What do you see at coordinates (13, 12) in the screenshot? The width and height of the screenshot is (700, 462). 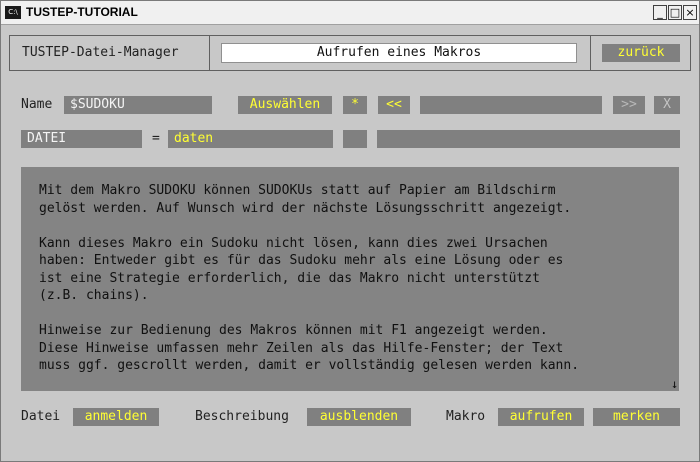 I see `console-icon: C:\` at bounding box center [13, 12].